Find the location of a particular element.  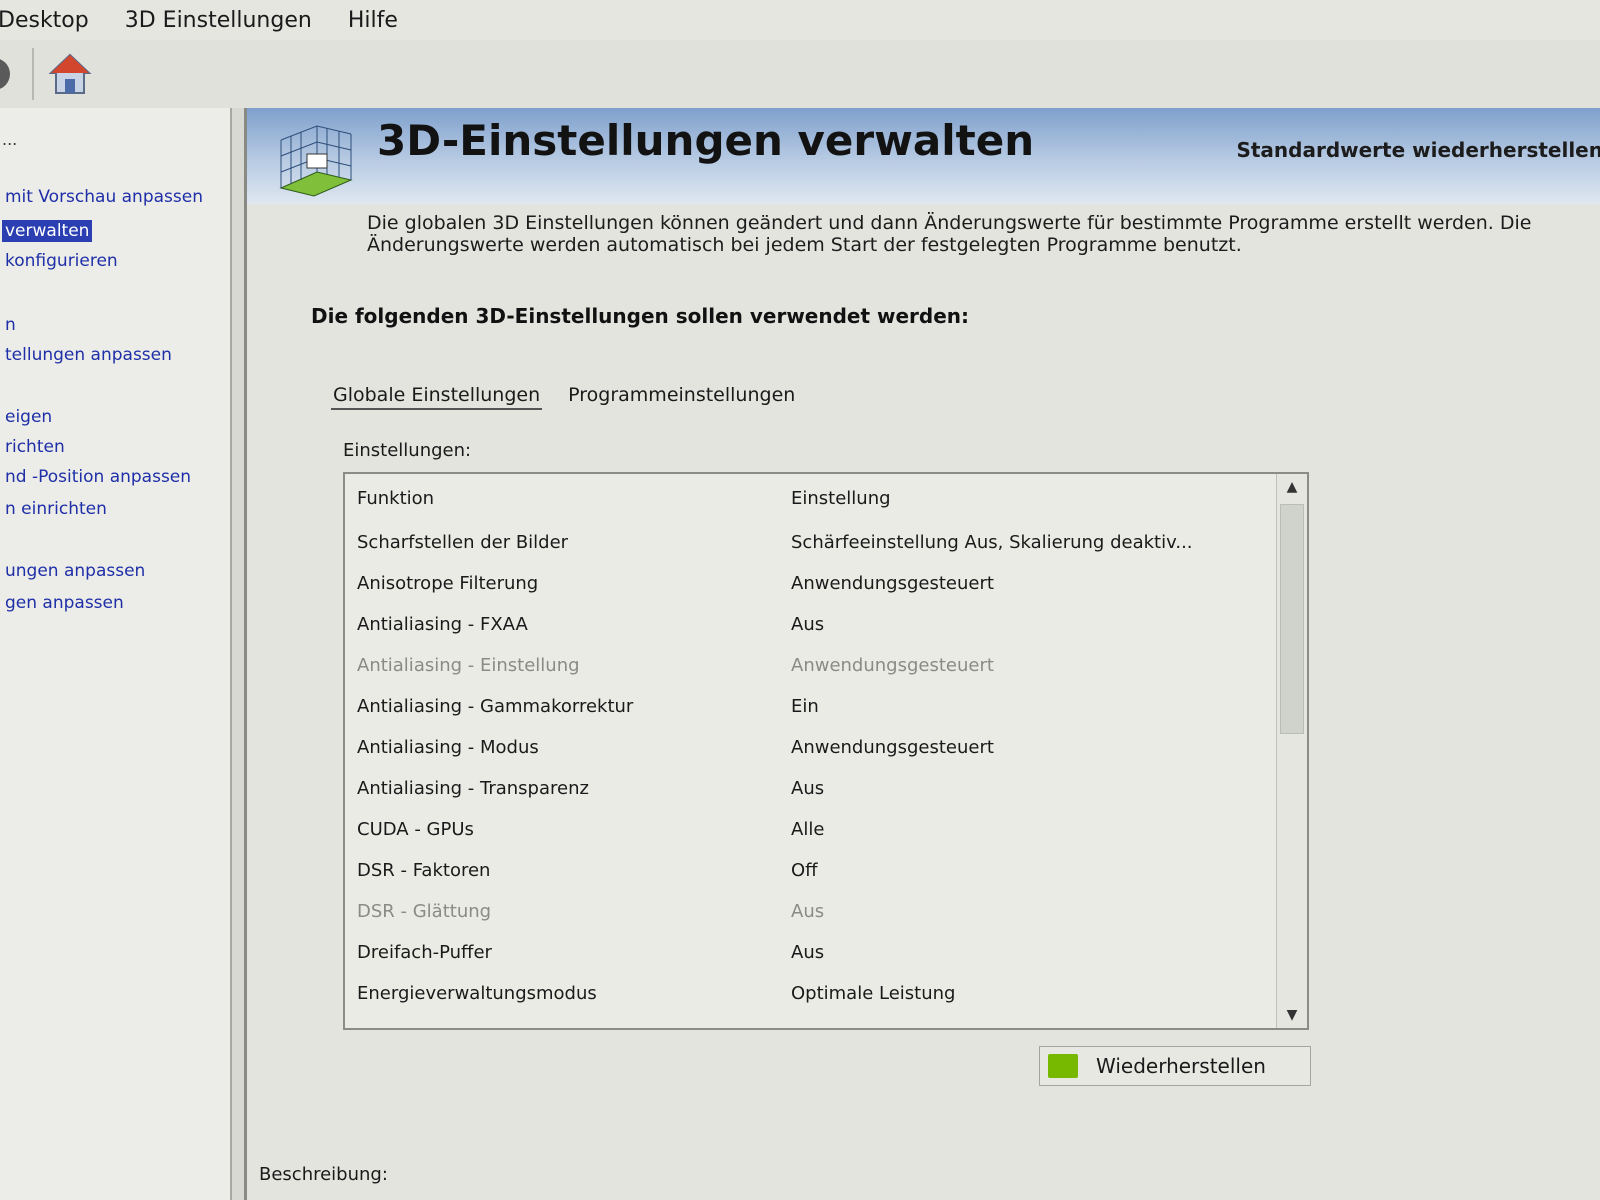

home-button is located at coordinates (70, 74).